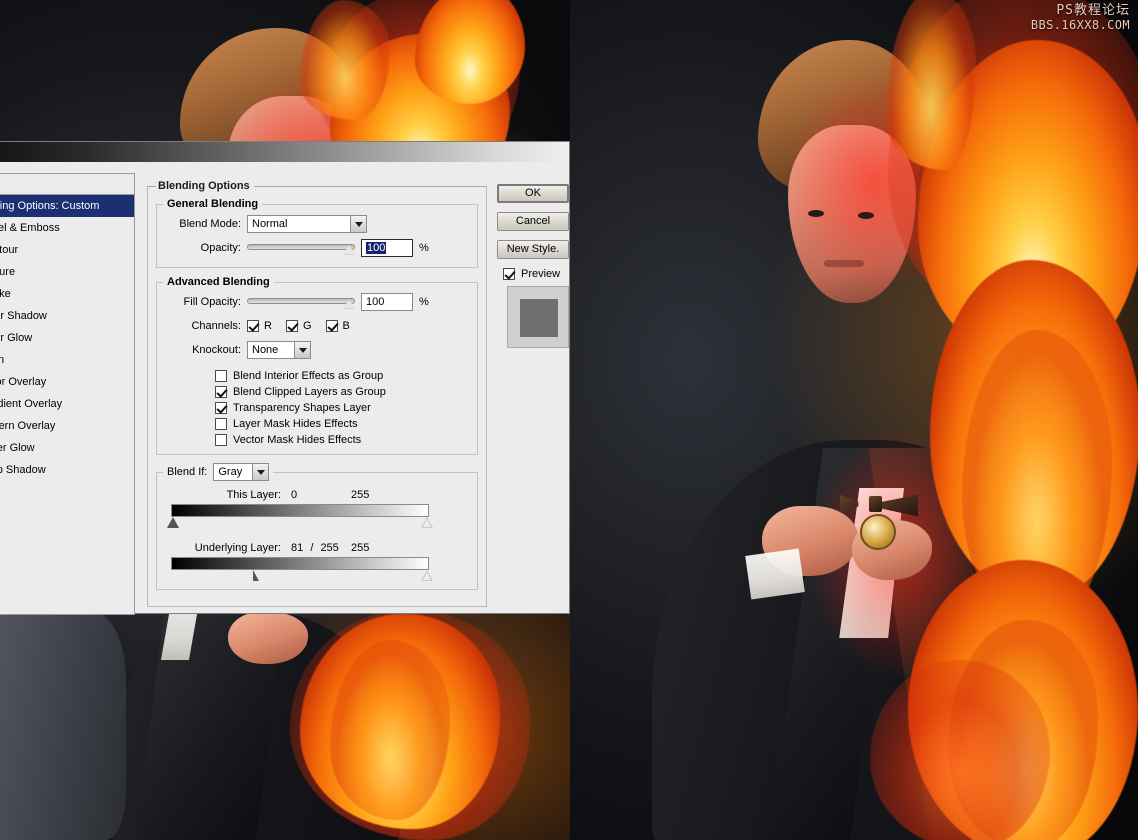  What do you see at coordinates (294, 495) in the screenshot?
I see `this-layer-low-value: 0` at bounding box center [294, 495].